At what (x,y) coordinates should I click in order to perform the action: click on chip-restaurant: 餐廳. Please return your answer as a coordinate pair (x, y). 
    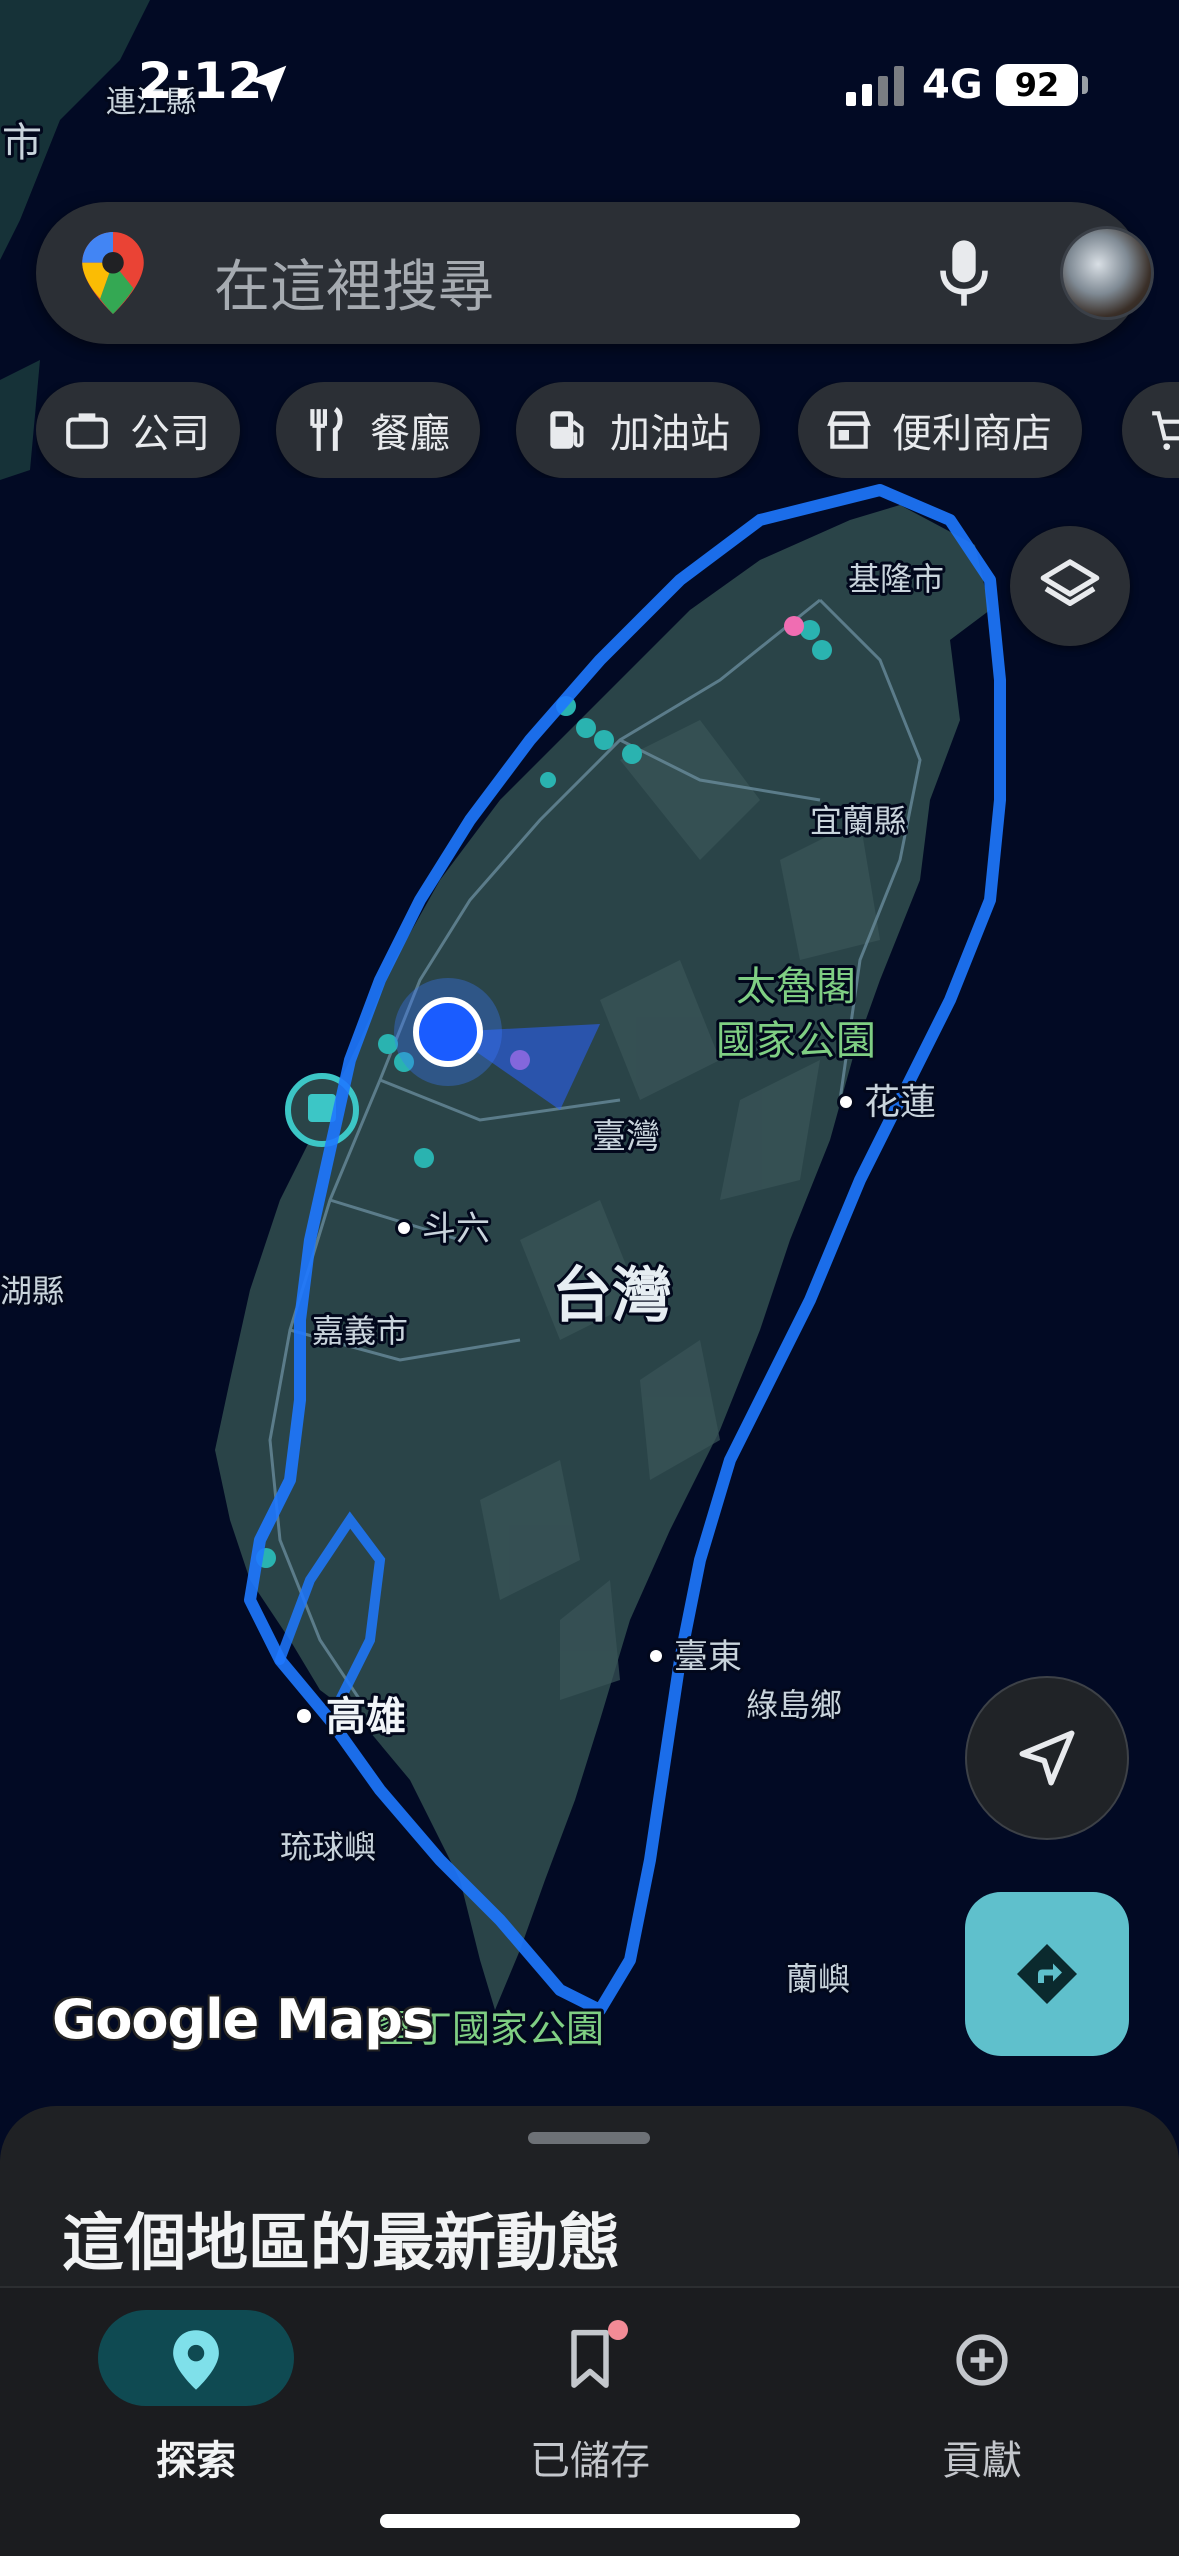
    Looking at the image, I should click on (378, 430).